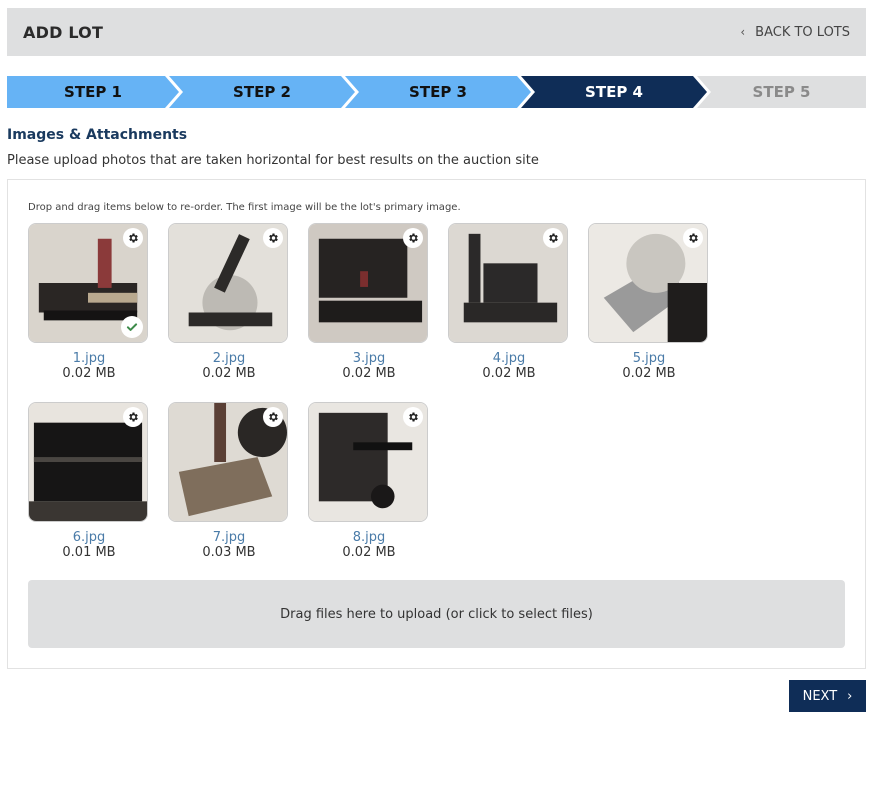 This screenshot has height=808, width=873. Describe the element at coordinates (89, 358) in the screenshot. I see `file-name-link: 1.jpg` at that location.